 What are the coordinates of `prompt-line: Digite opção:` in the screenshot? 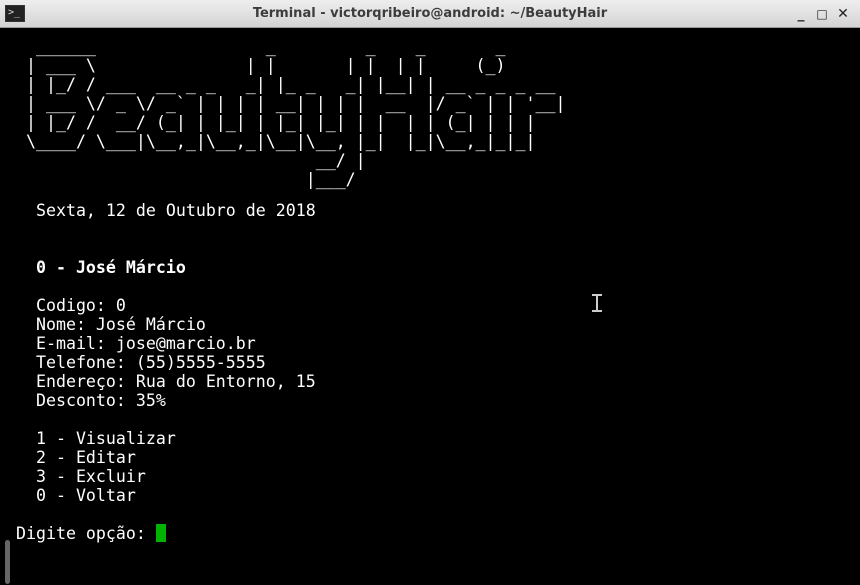 It's located at (91, 533).